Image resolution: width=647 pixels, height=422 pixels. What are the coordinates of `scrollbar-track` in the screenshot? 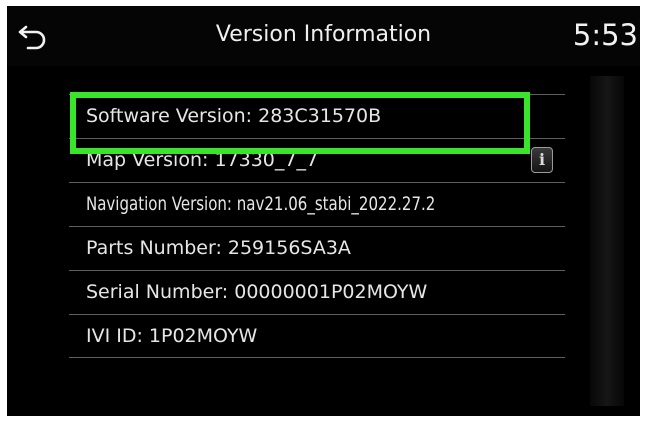 It's located at (607, 241).